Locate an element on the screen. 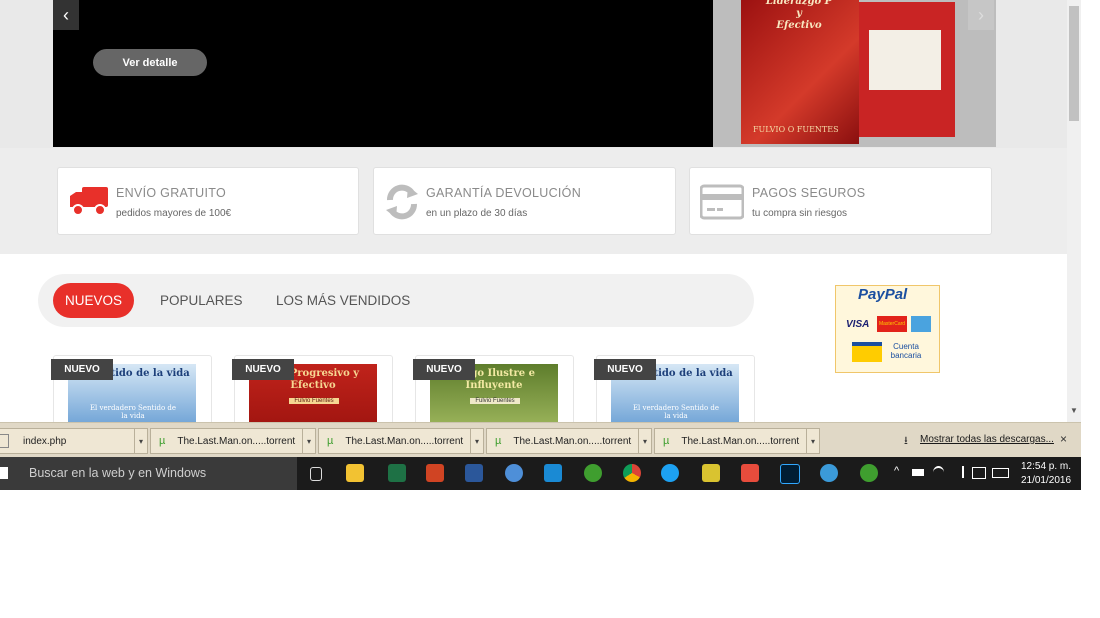 This screenshot has width=1100, height=618. store-icon is located at coordinates (553, 473).